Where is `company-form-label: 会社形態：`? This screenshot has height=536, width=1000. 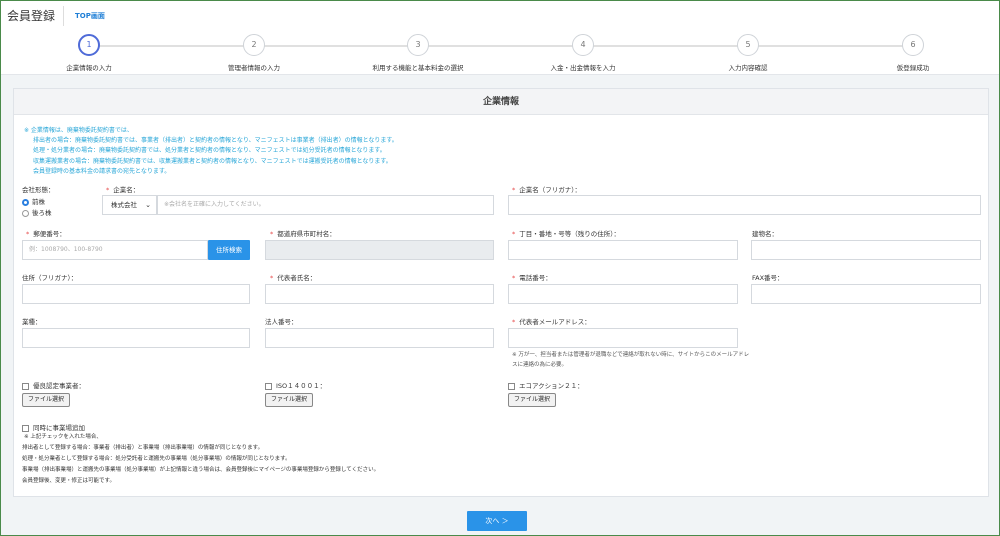
company-form-label: 会社形態： is located at coordinates (38, 190).